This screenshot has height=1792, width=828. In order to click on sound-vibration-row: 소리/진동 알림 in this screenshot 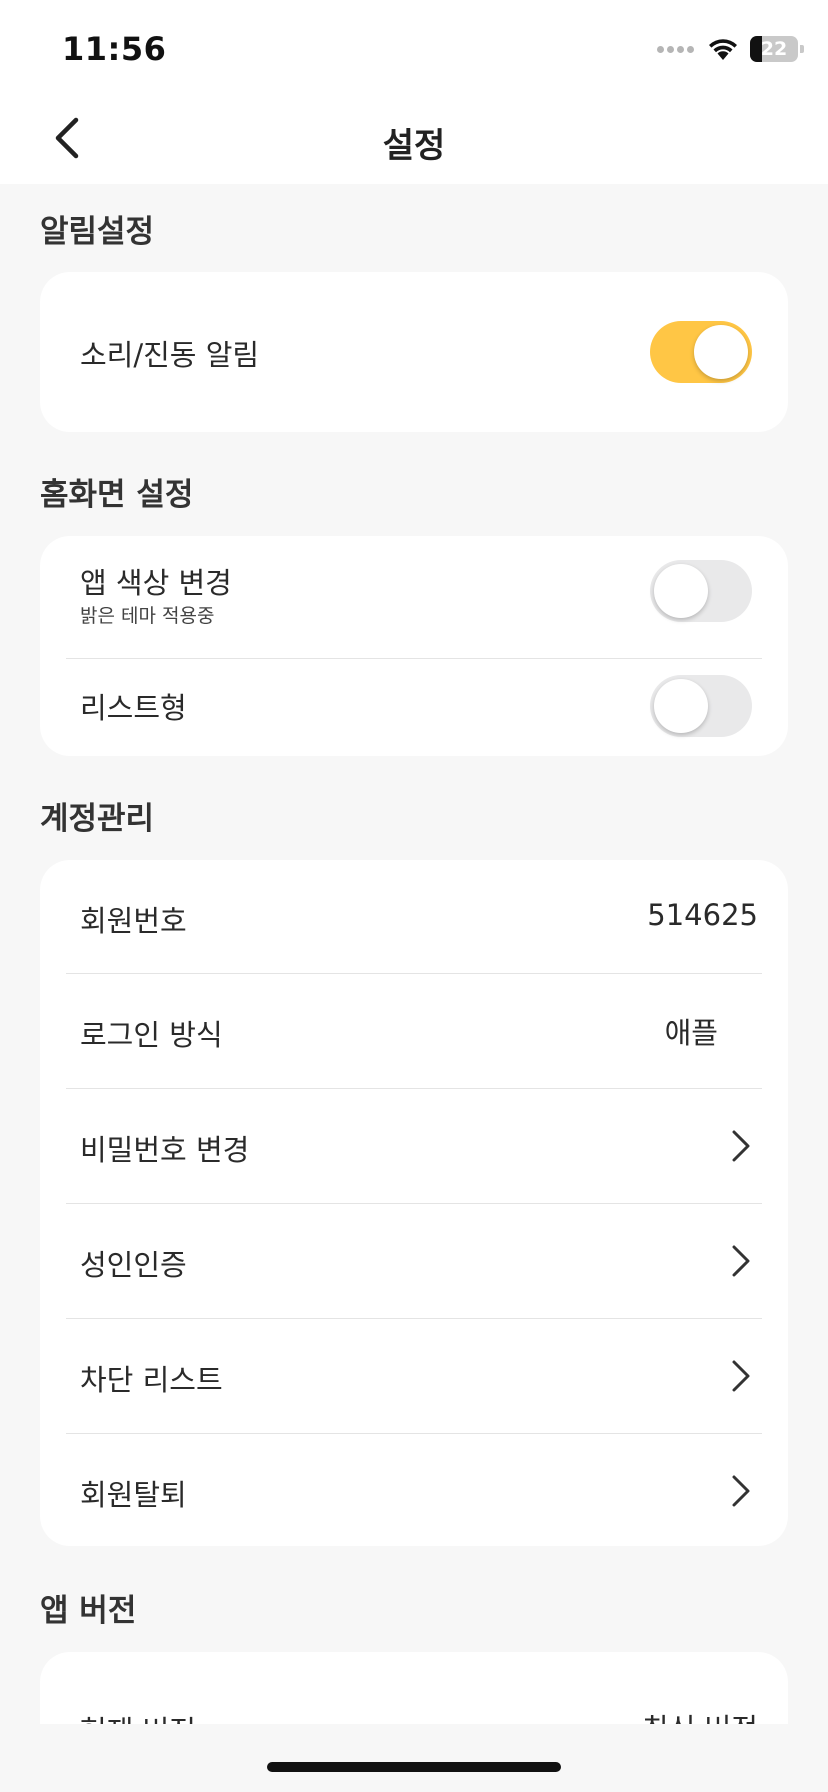, I will do `click(414, 352)`.